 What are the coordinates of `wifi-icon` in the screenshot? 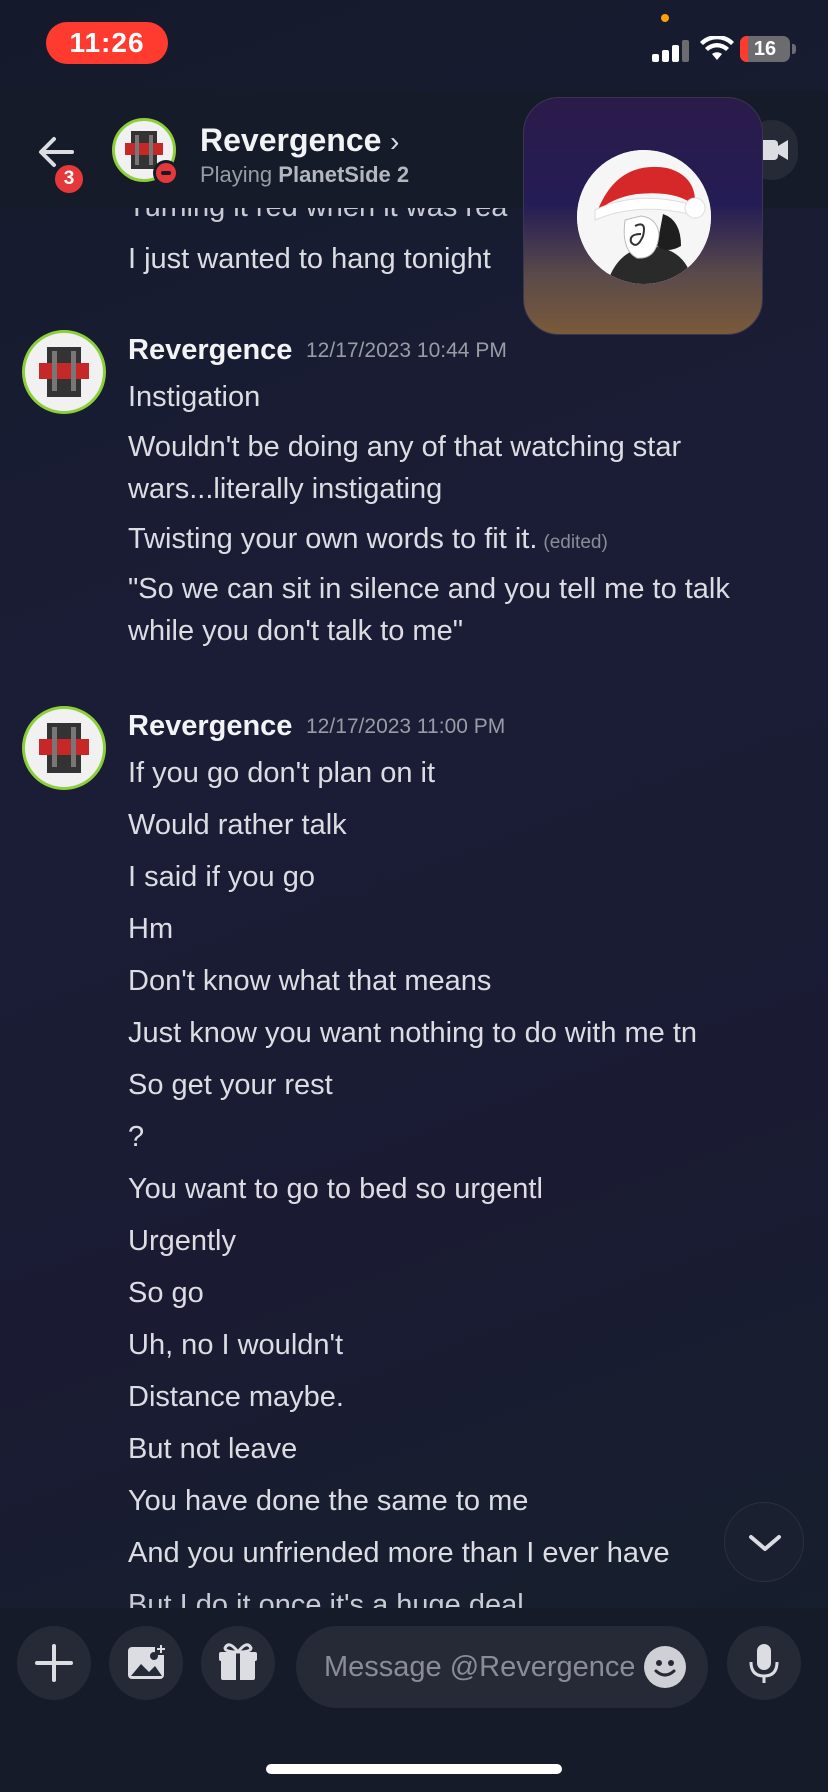 It's located at (717, 48).